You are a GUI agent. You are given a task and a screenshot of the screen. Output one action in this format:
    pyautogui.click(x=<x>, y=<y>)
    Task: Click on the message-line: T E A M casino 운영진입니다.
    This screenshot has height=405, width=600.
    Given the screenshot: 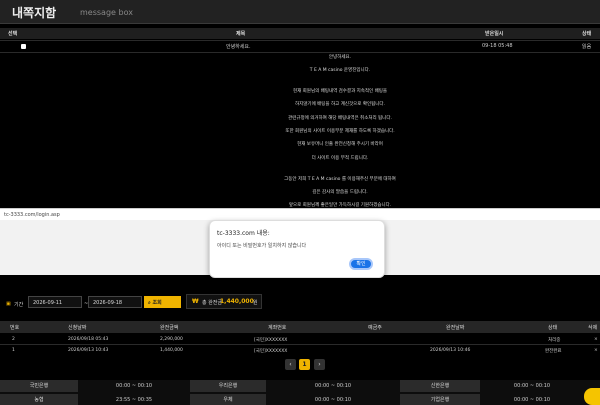 What is the action you would take?
    pyautogui.click(x=340, y=70)
    